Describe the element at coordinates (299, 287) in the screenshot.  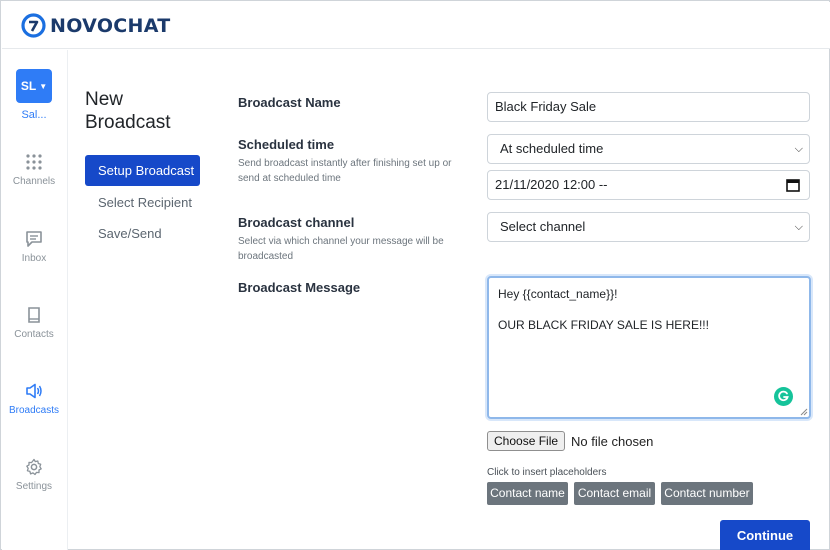
I see `broadcast-message-label: Broadcast Message` at that location.